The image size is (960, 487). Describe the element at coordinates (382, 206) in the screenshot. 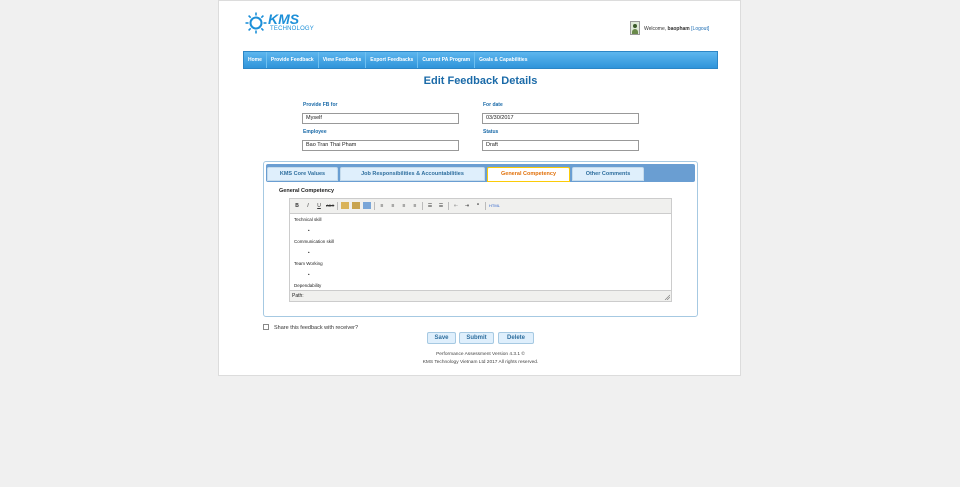

I see `align-left-icon: ≡` at that location.